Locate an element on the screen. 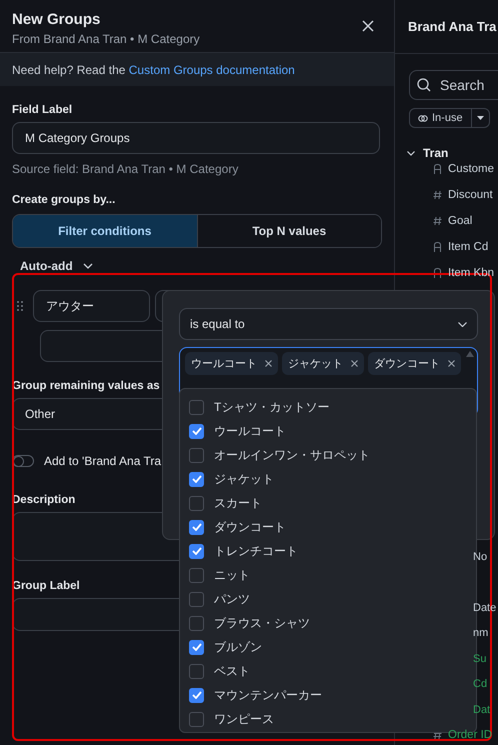 The image size is (498, 745). segment-tab: Top N values is located at coordinates (288, 231).